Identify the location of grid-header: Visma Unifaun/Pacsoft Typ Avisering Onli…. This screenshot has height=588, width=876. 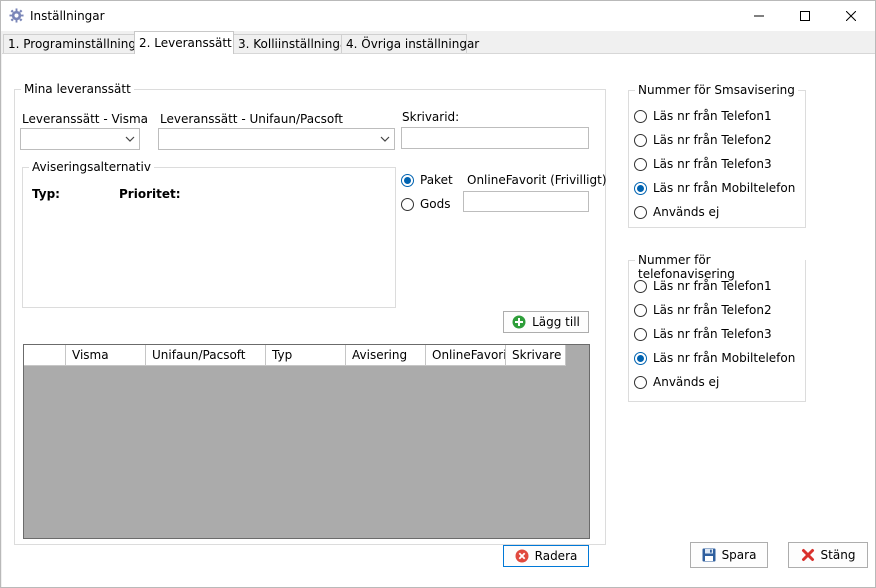
(295, 355).